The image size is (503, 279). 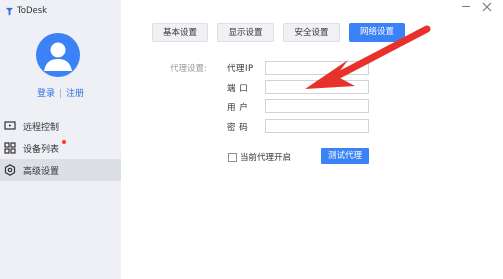 What do you see at coordinates (188, 69) in the screenshot?
I see `proxy-settings-label: 代理设置:` at bounding box center [188, 69].